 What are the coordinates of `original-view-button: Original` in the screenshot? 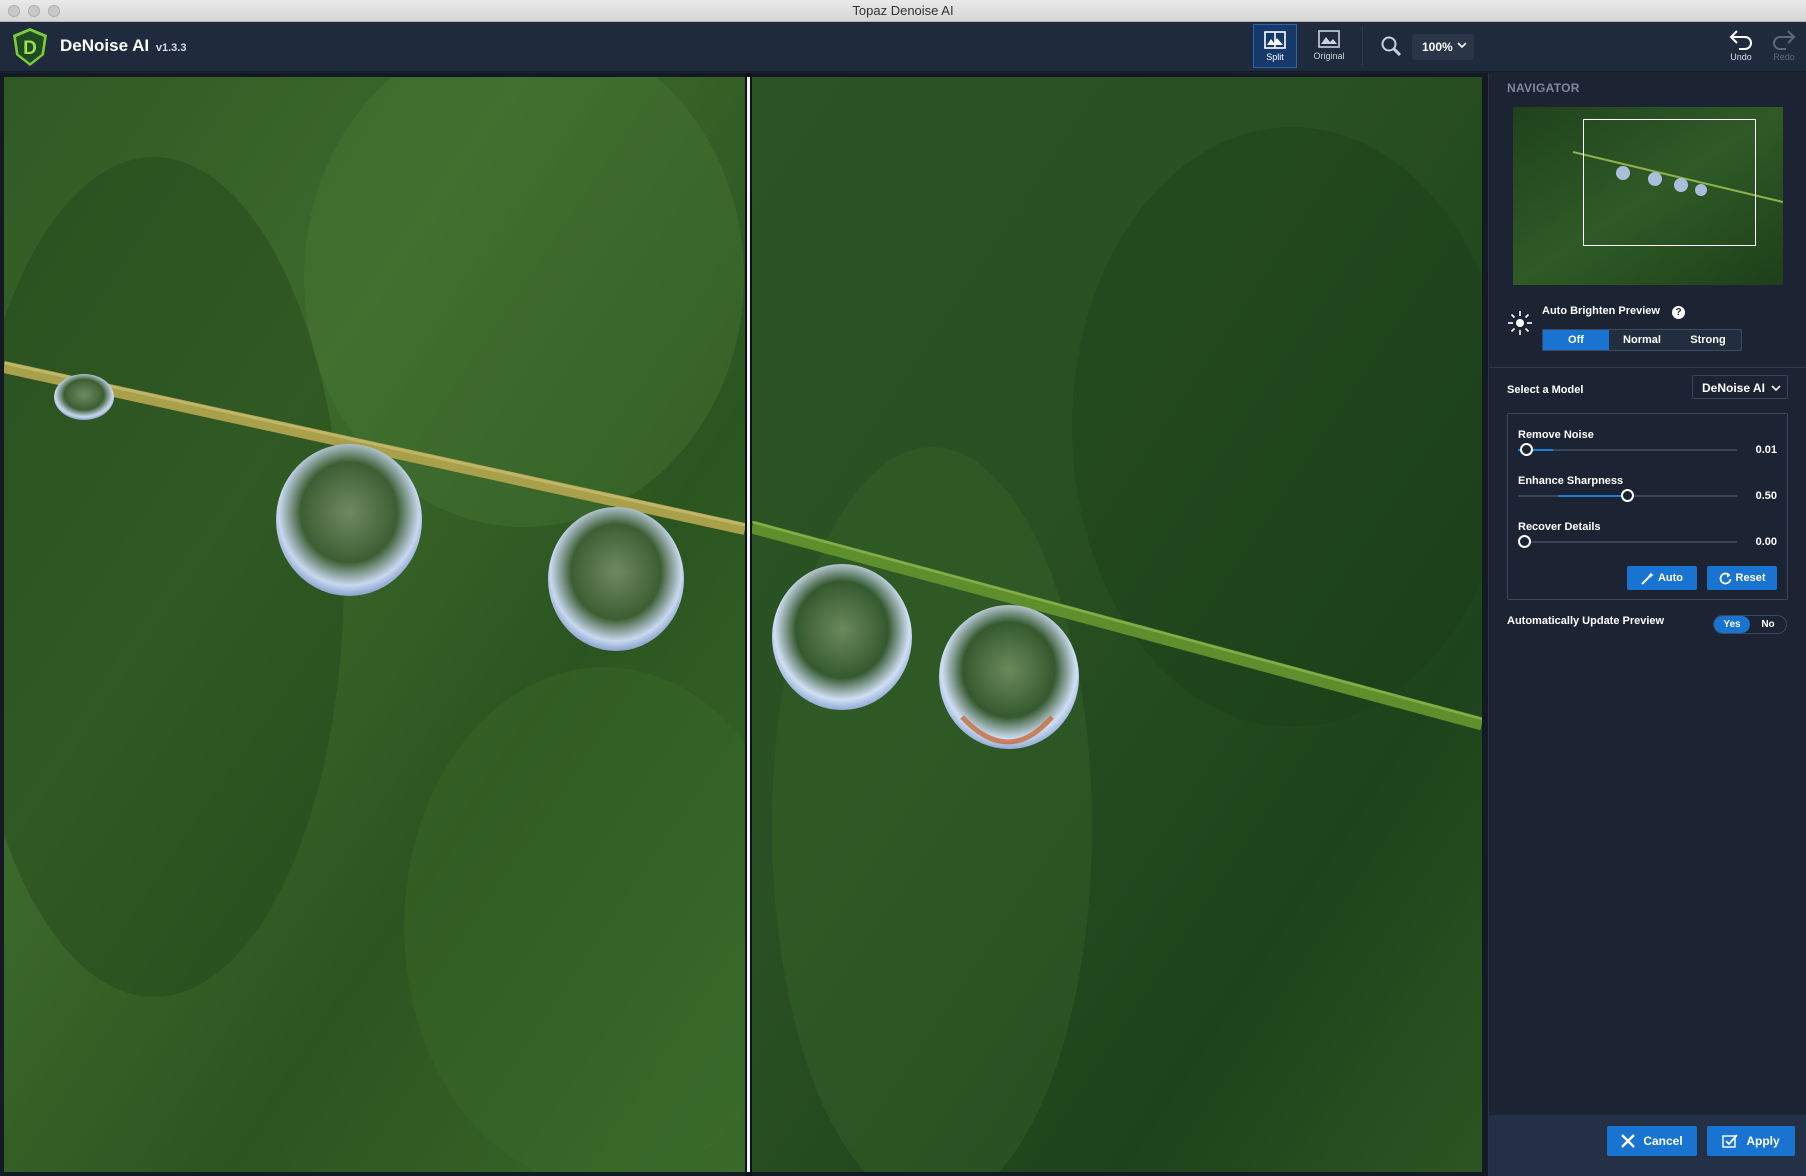 It's located at (1329, 46).